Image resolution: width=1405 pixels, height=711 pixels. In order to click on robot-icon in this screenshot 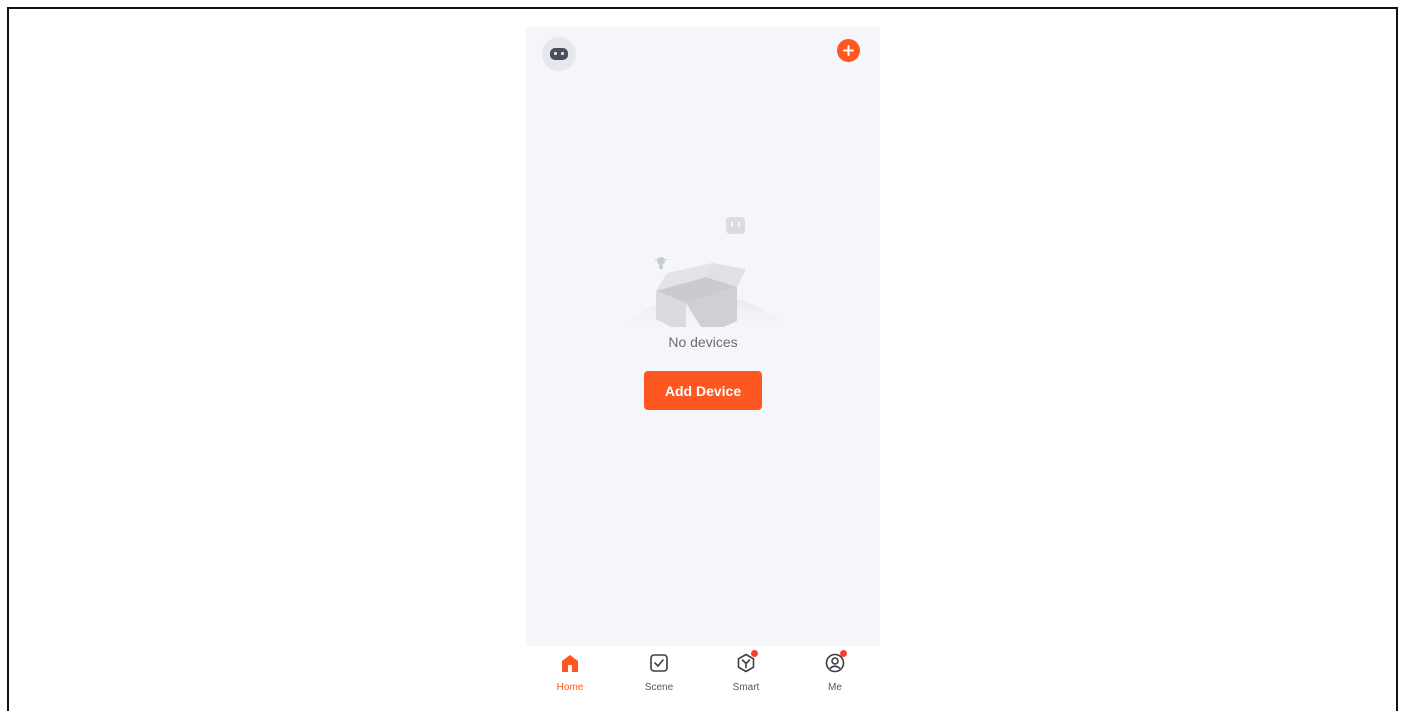, I will do `click(559, 54)`.